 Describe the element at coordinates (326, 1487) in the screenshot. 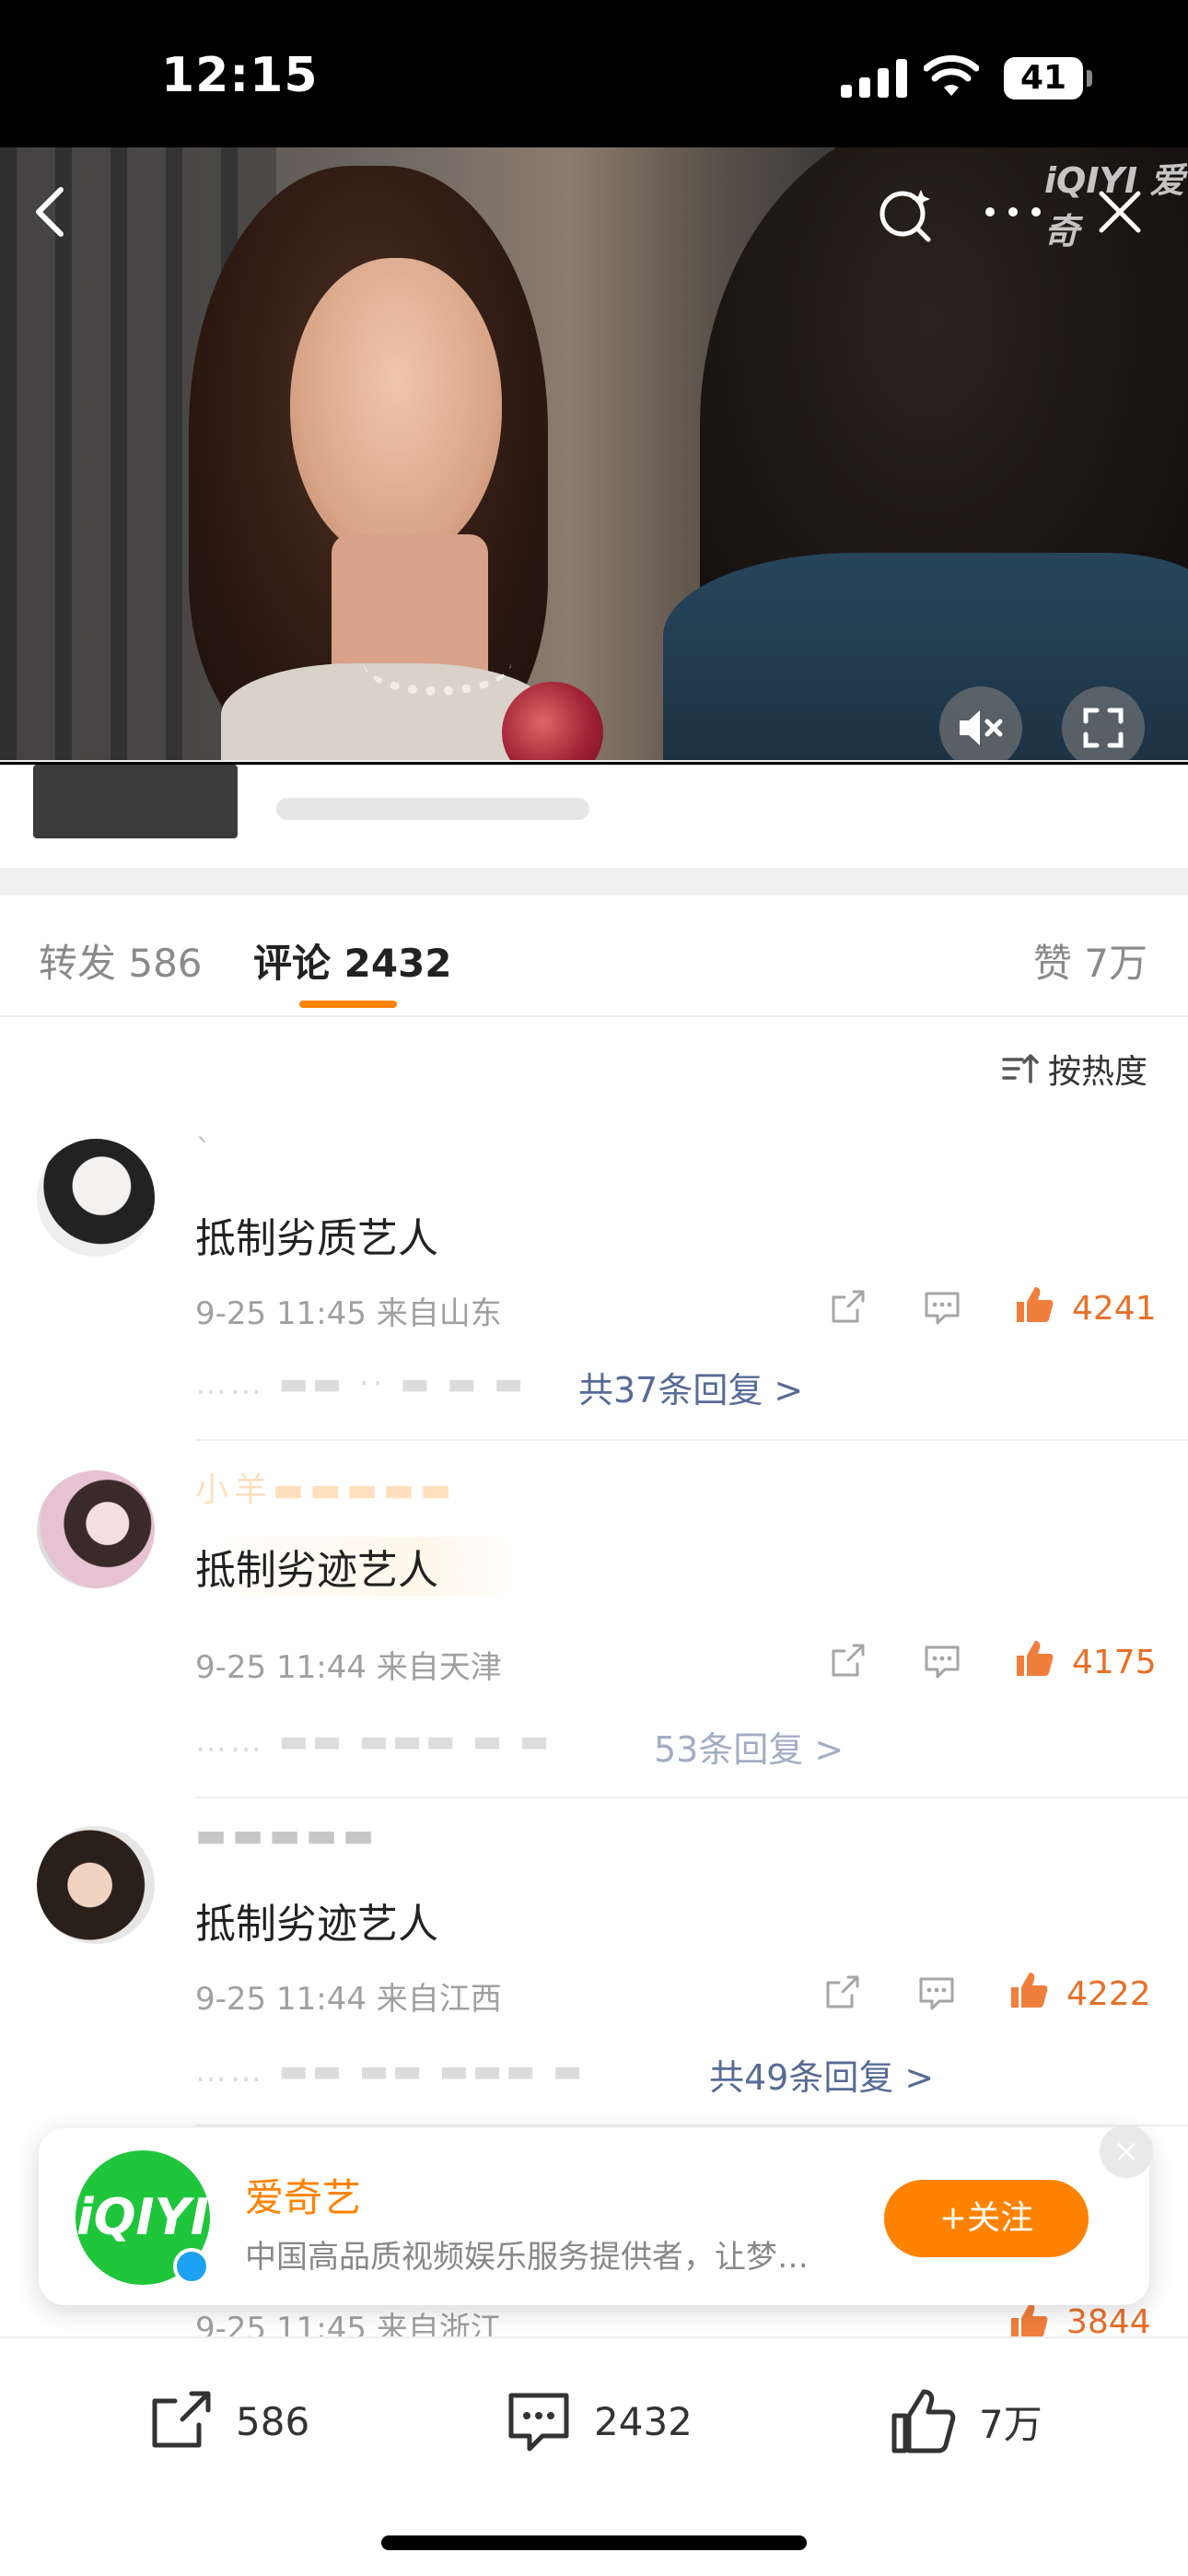

I see `comment-username-blurred: 小羊▬▬▬▬▬` at that location.